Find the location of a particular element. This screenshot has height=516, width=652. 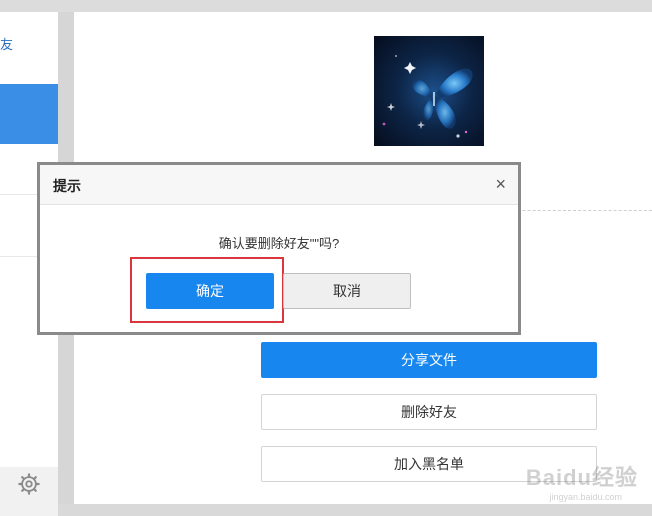

close-icon: × is located at coordinates (500, 184).